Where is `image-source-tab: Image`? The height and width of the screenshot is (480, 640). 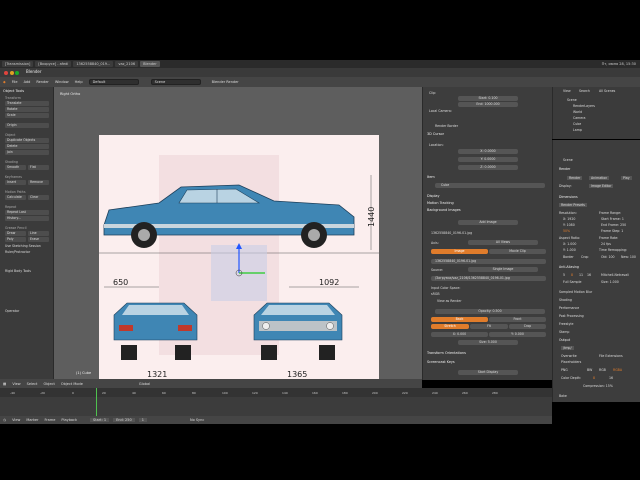 image-source-tab: Image is located at coordinates (459, 251).